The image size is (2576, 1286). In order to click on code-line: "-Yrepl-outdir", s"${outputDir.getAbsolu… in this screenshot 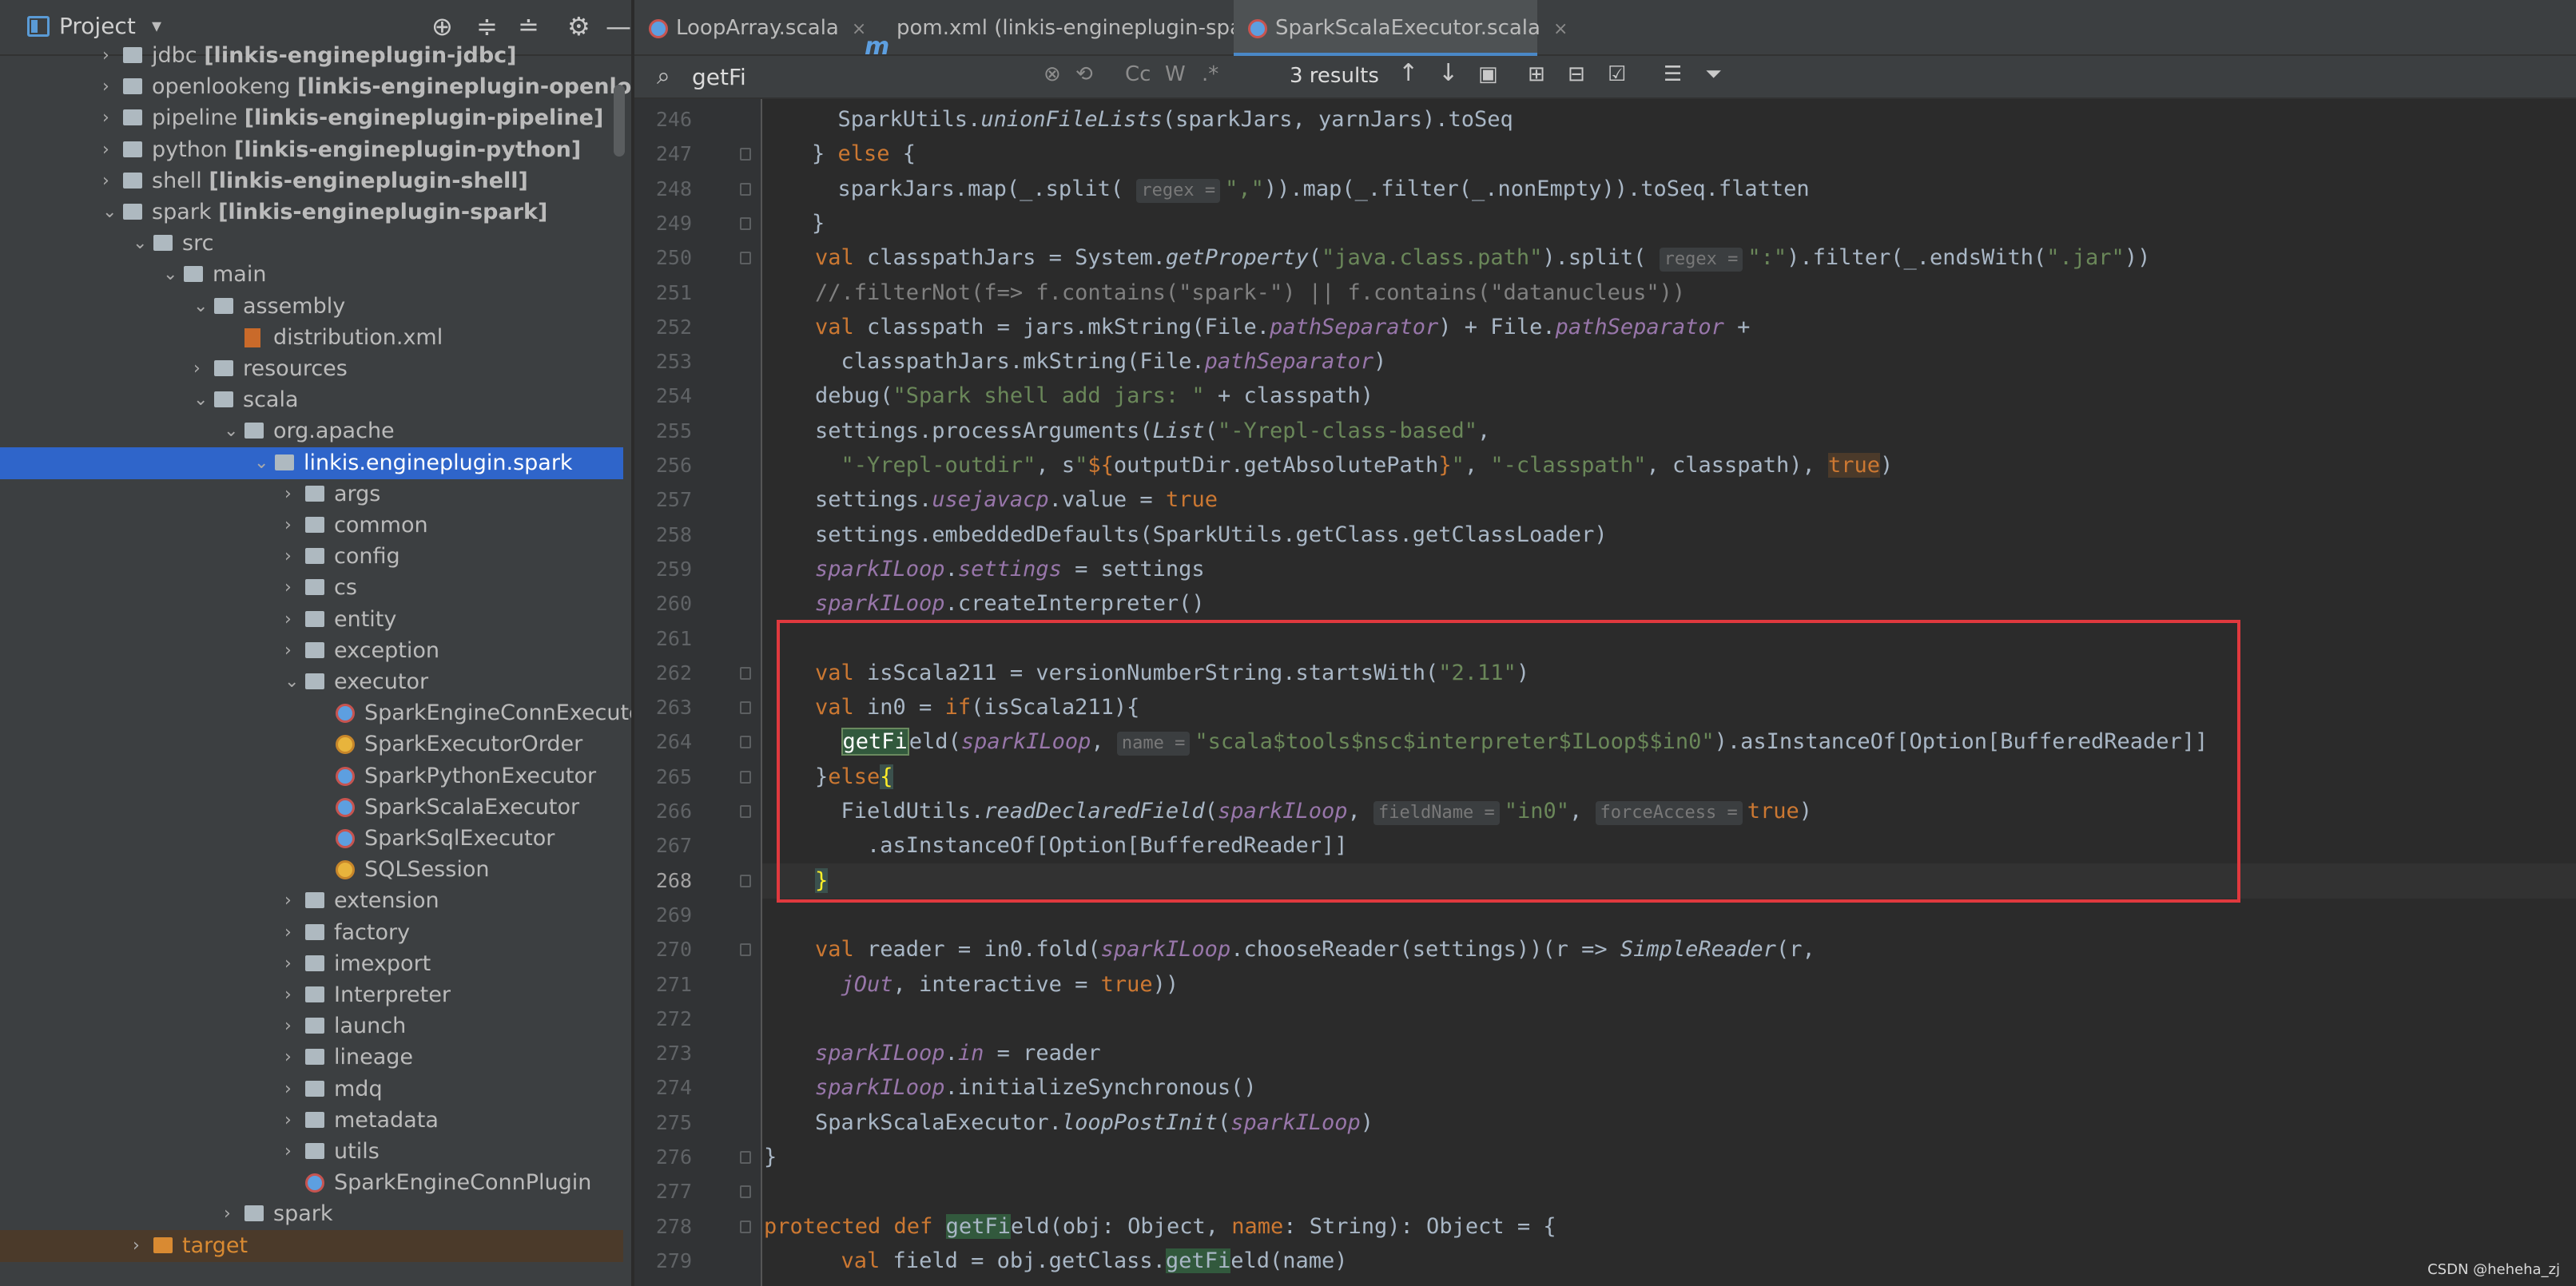, I will do `click(1341, 466)`.